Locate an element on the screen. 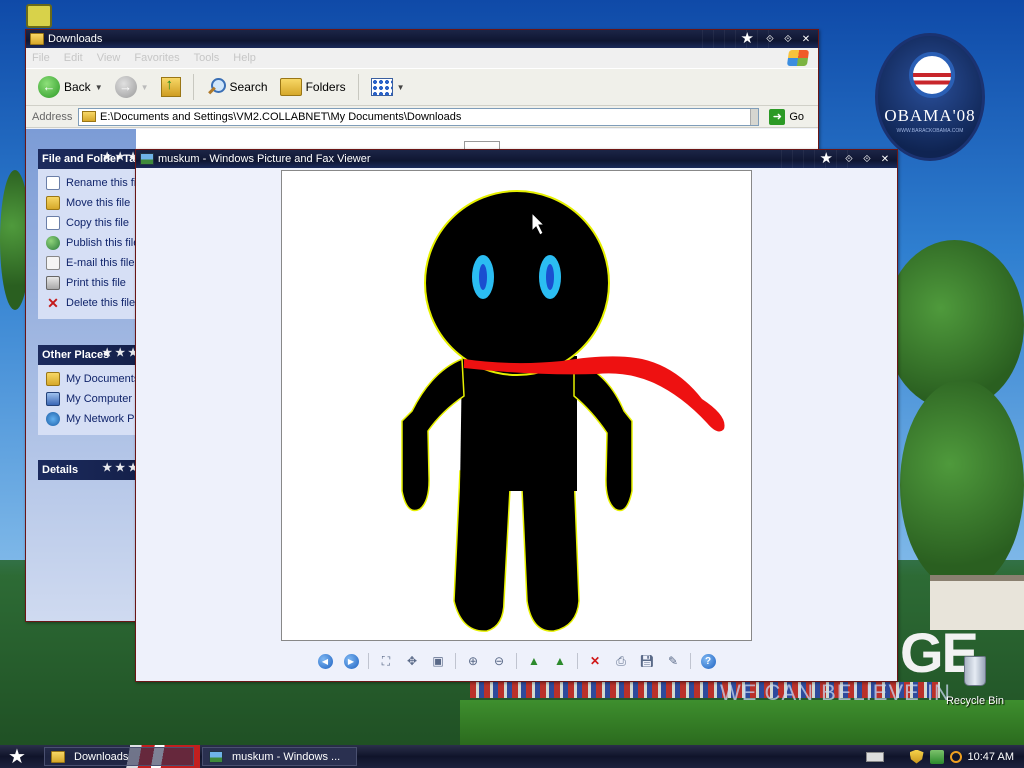 This screenshot has height=768, width=1024. viewer-toolbar: ◀ ▶ ⛶ ✥ ▣ ⊕ ⊖ ▲ ▲ ✕ ⎙ 💾︎ ✎ ? is located at coordinates (516, 661).